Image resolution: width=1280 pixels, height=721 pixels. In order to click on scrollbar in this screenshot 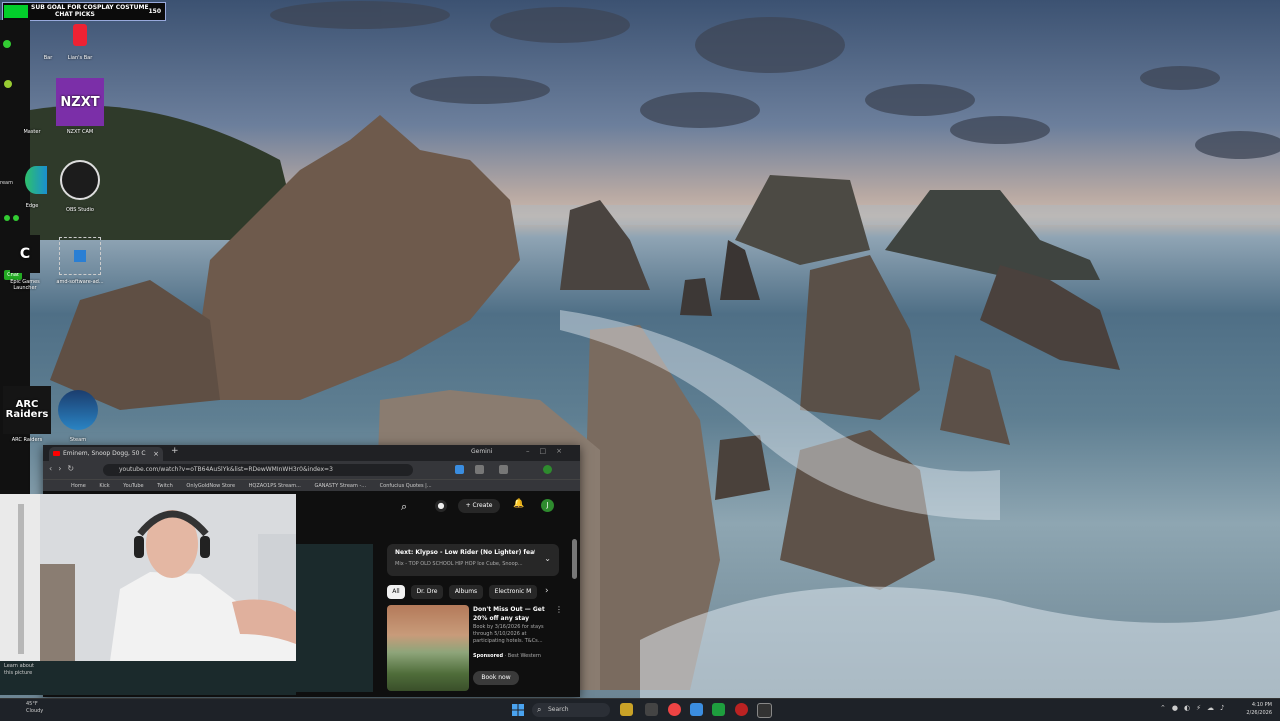, I will do `click(574, 559)`.